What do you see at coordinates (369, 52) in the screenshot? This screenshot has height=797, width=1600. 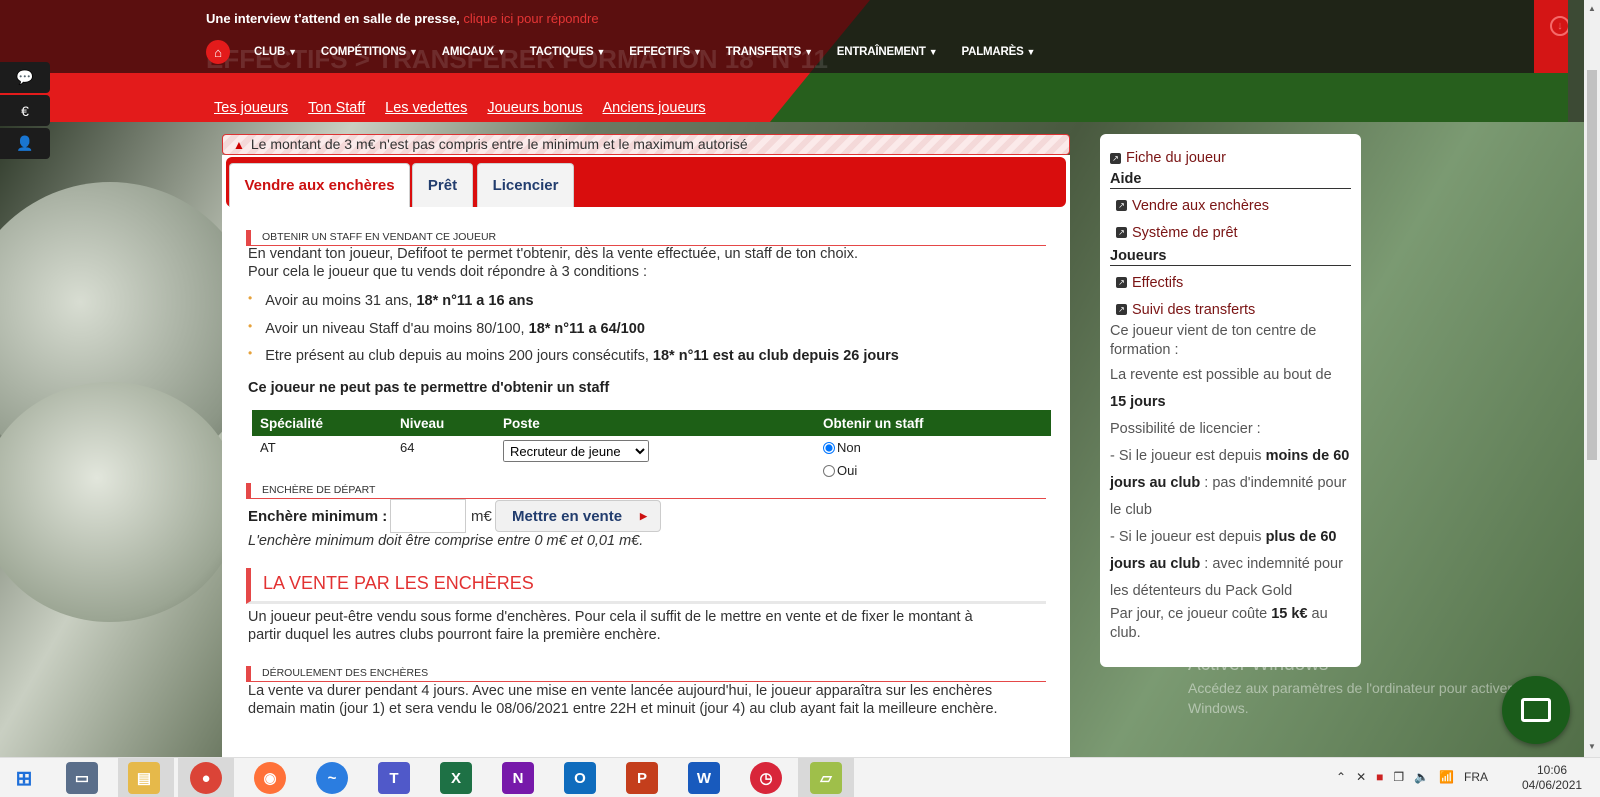 I see `nav-competitions: COMPÉTITIONS ▼` at bounding box center [369, 52].